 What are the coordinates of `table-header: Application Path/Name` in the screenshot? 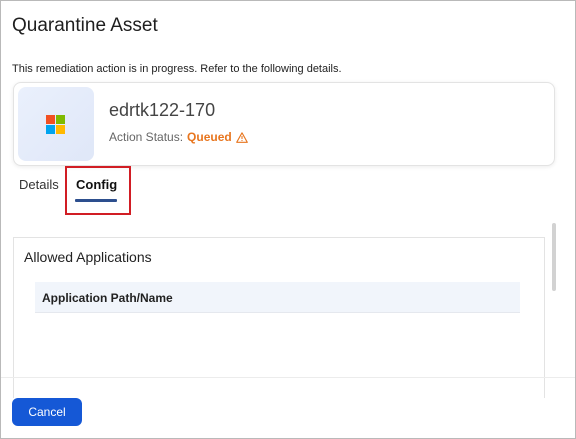 It's located at (277, 297).